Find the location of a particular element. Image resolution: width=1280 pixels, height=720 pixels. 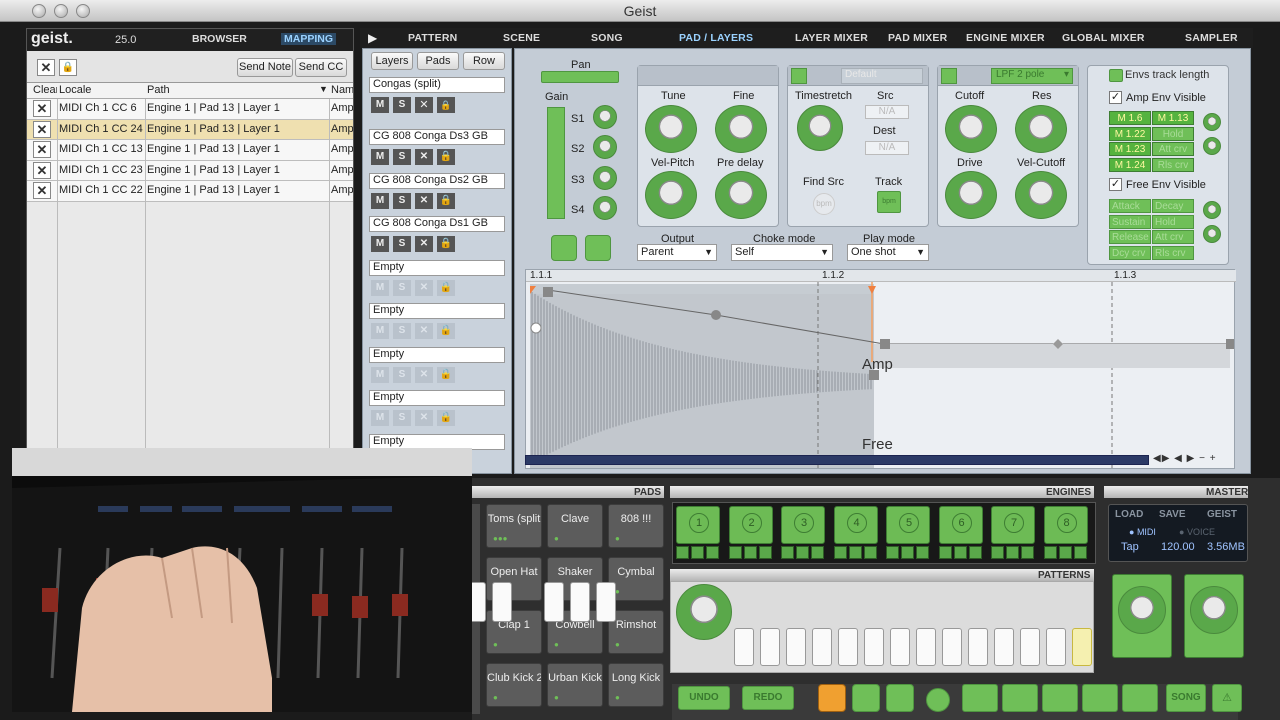

pad-button: Cymbal ● is located at coordinates (636, 579).